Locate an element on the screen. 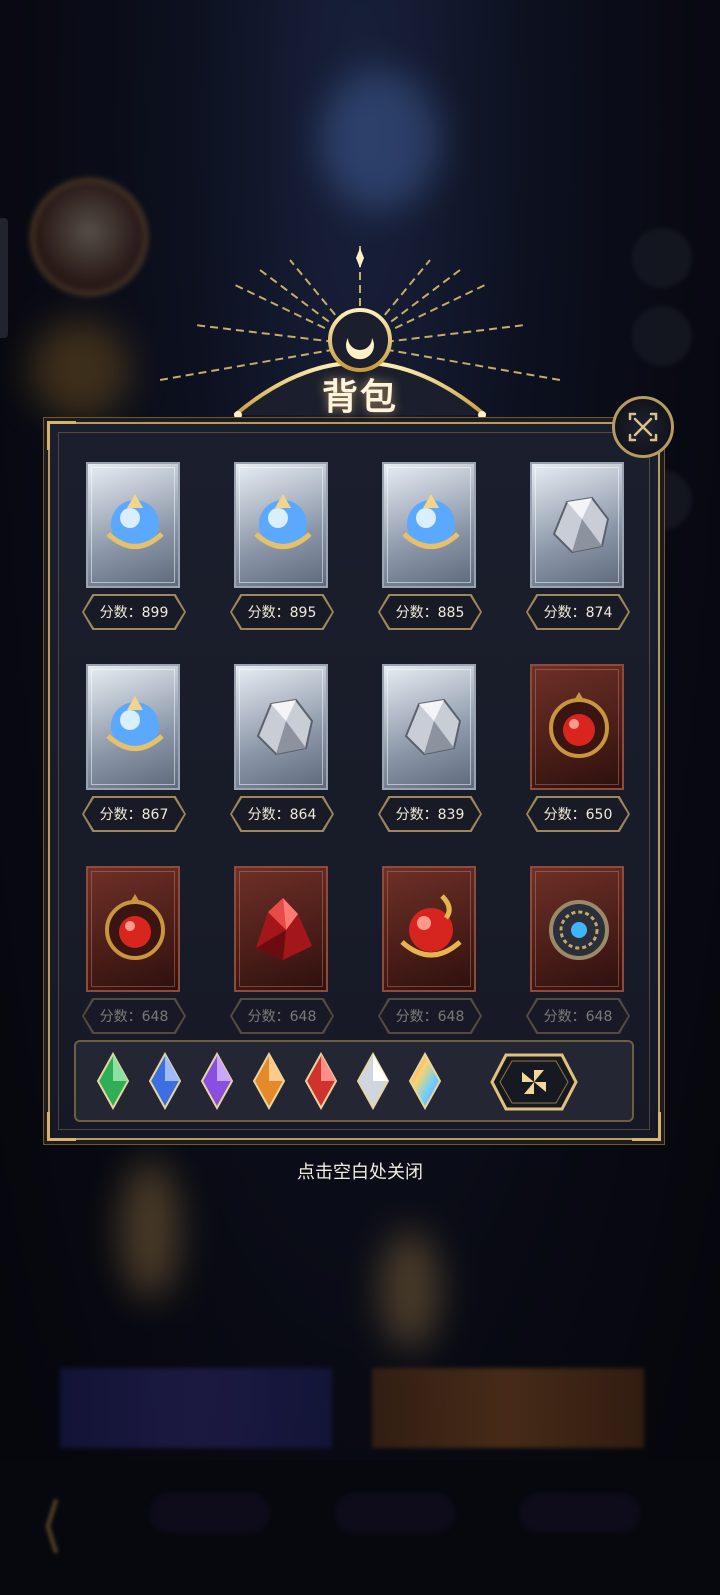 This screenshot has height=1595, width=720. close-icon is located at coordinates (643, 427).